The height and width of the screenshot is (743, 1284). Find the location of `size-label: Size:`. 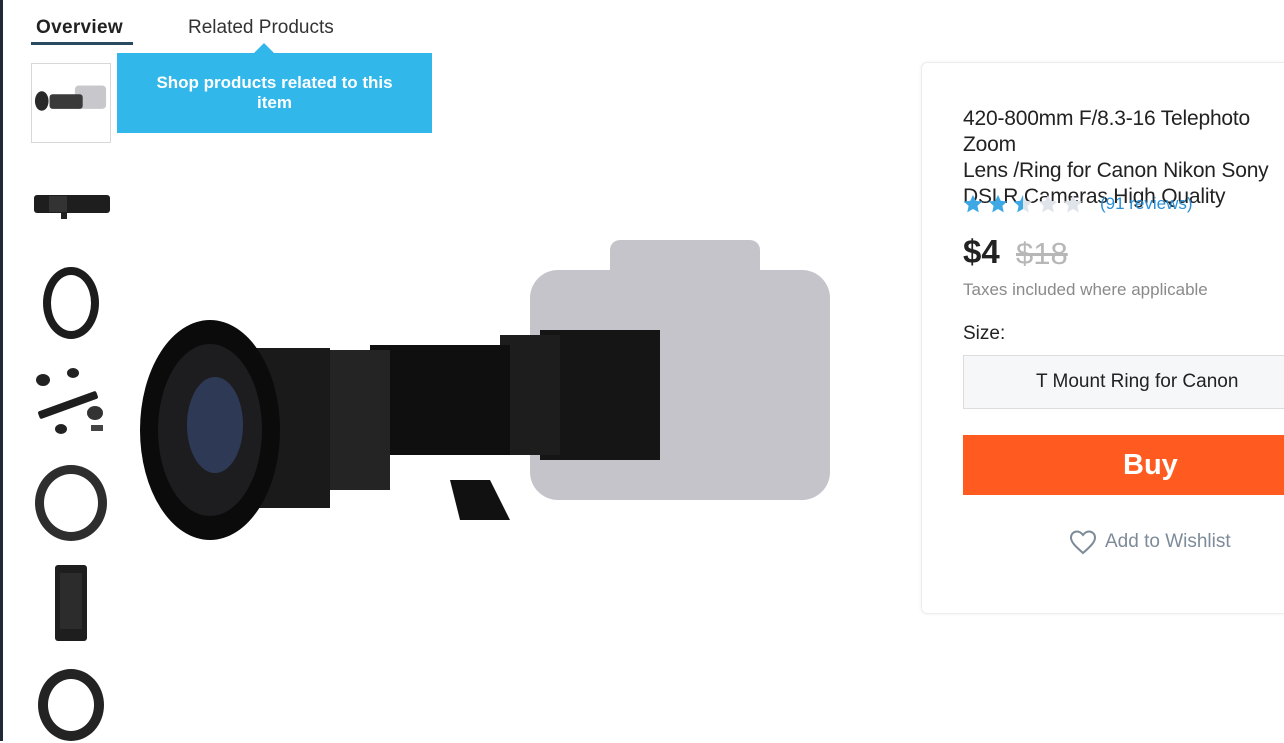

size-label: Size: is located at coordinates (984, 333).